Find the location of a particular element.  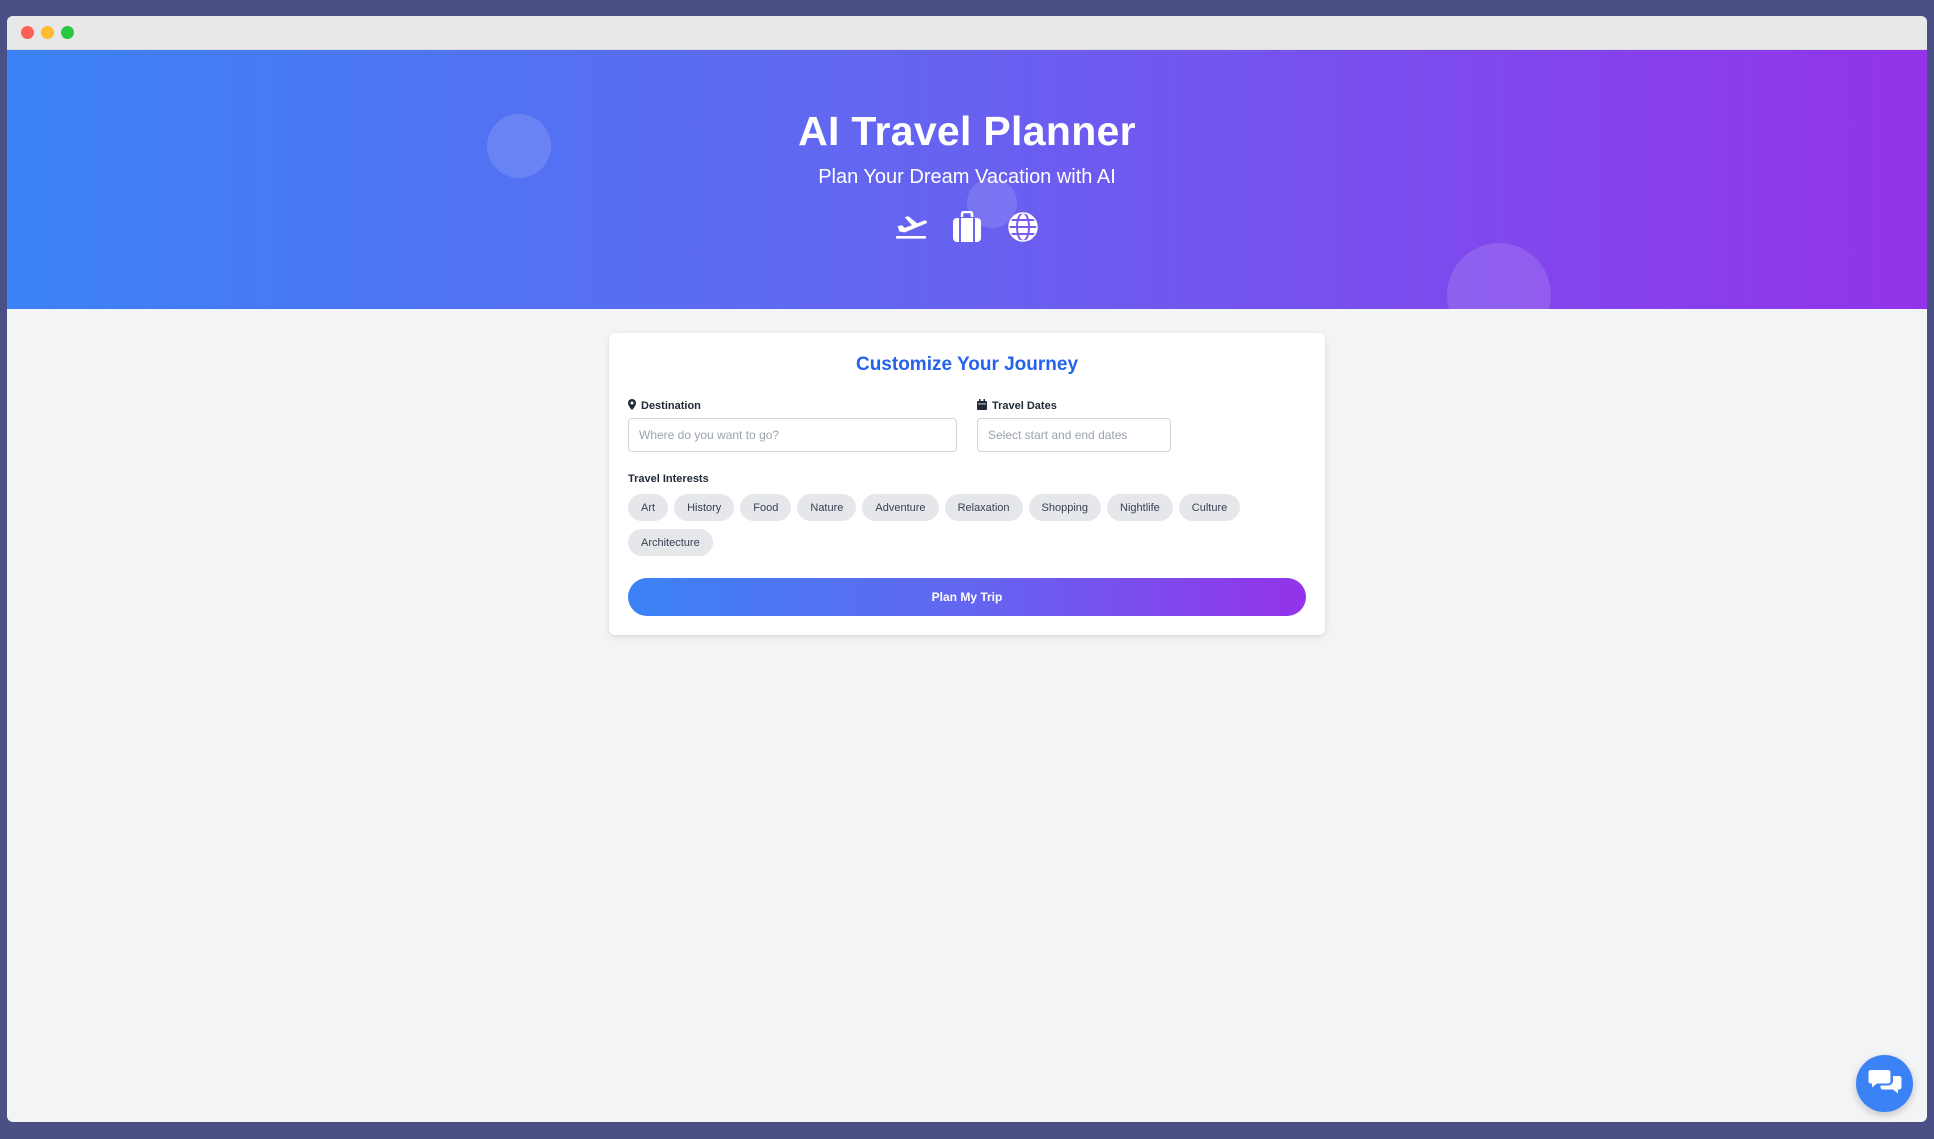

interest-chip-architecture: Architecture is located at coordinates (670, 542).